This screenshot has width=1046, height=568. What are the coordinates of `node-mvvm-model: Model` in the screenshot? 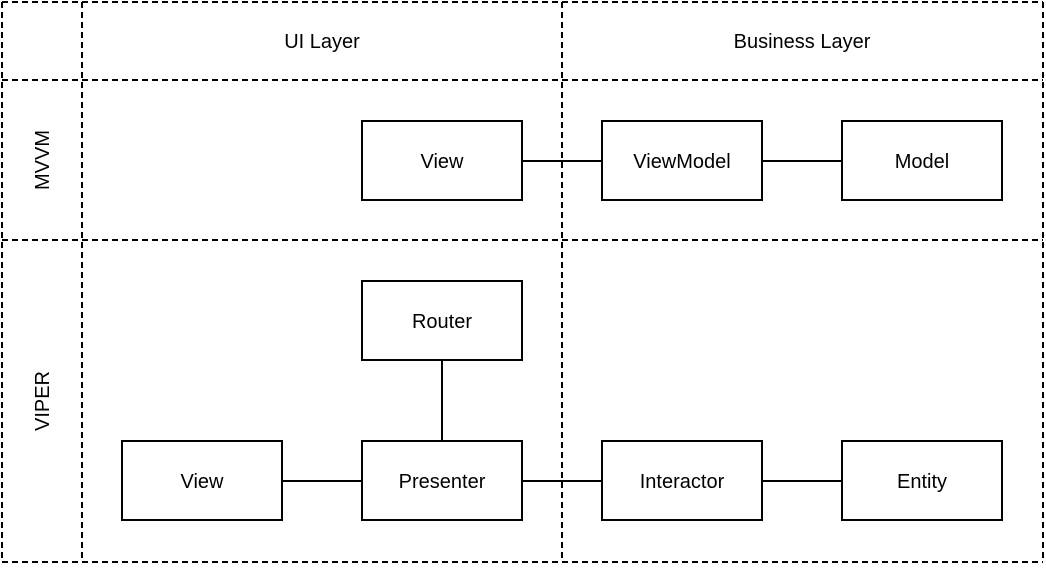 It's located at (922, 160).